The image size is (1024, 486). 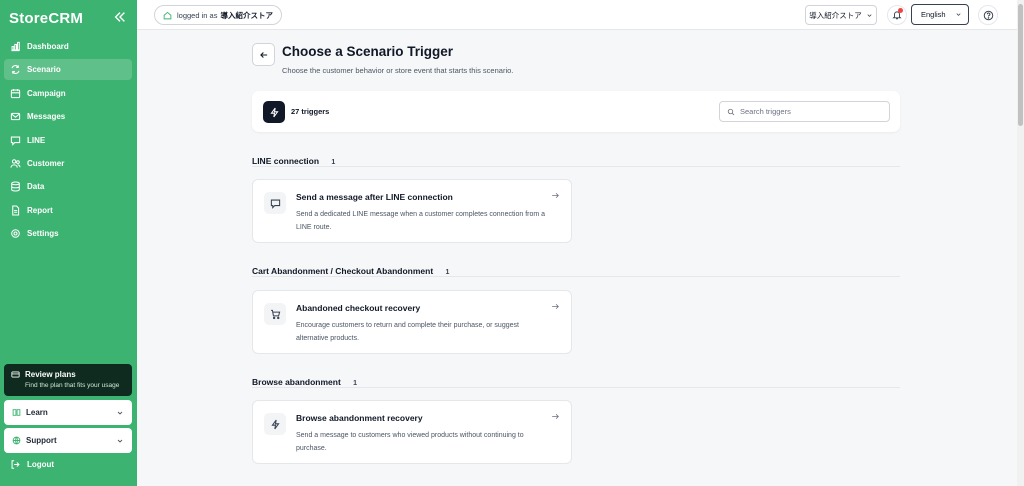 I want to click on section-title: LINE connection, so click(x=286, y=161).